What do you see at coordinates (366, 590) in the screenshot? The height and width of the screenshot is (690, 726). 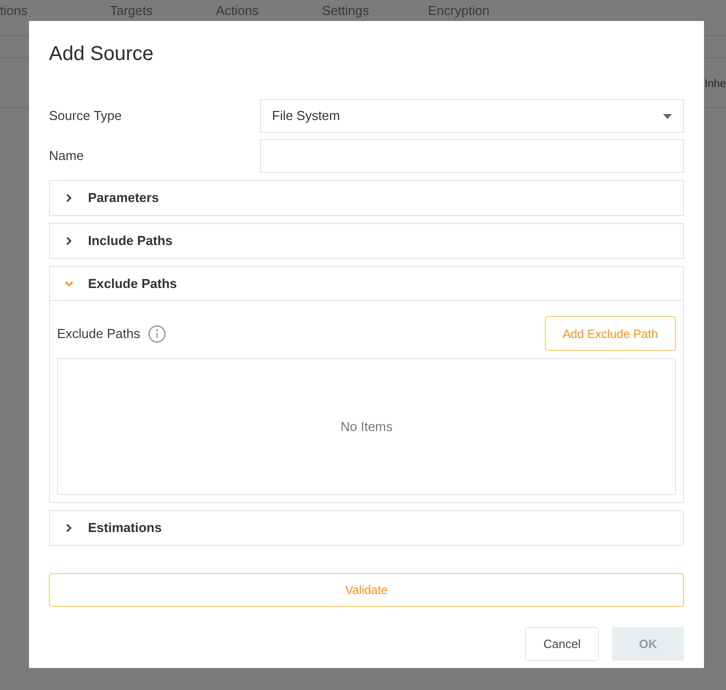 I see `validate-button: Validate` at bounding box center [366, 590].